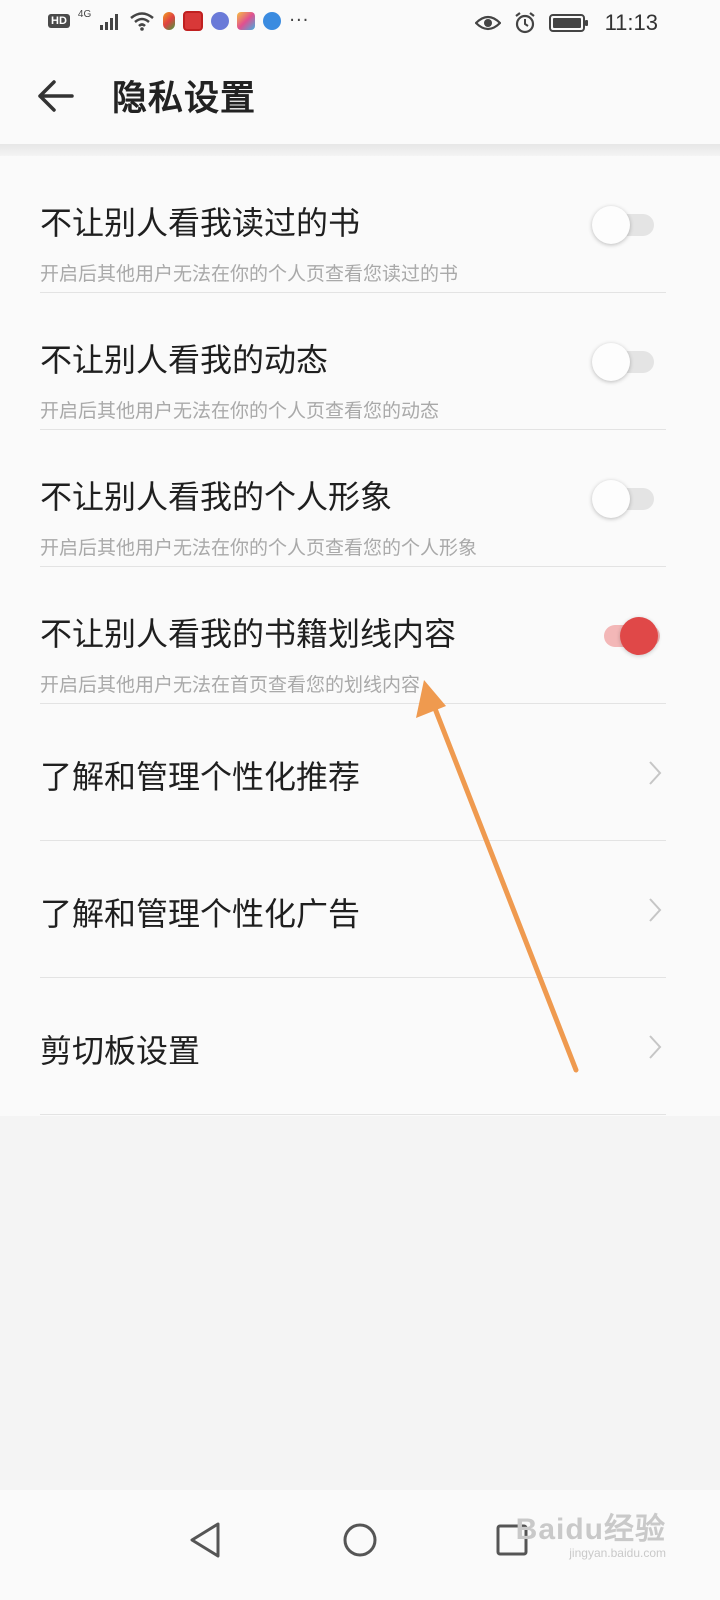 The width and height of the screenshot is (720, 1600). Describe the element at coordinates (200, 777) in the screenshot. I see `setting-title: 了解和管理个性化推荐` at that location.